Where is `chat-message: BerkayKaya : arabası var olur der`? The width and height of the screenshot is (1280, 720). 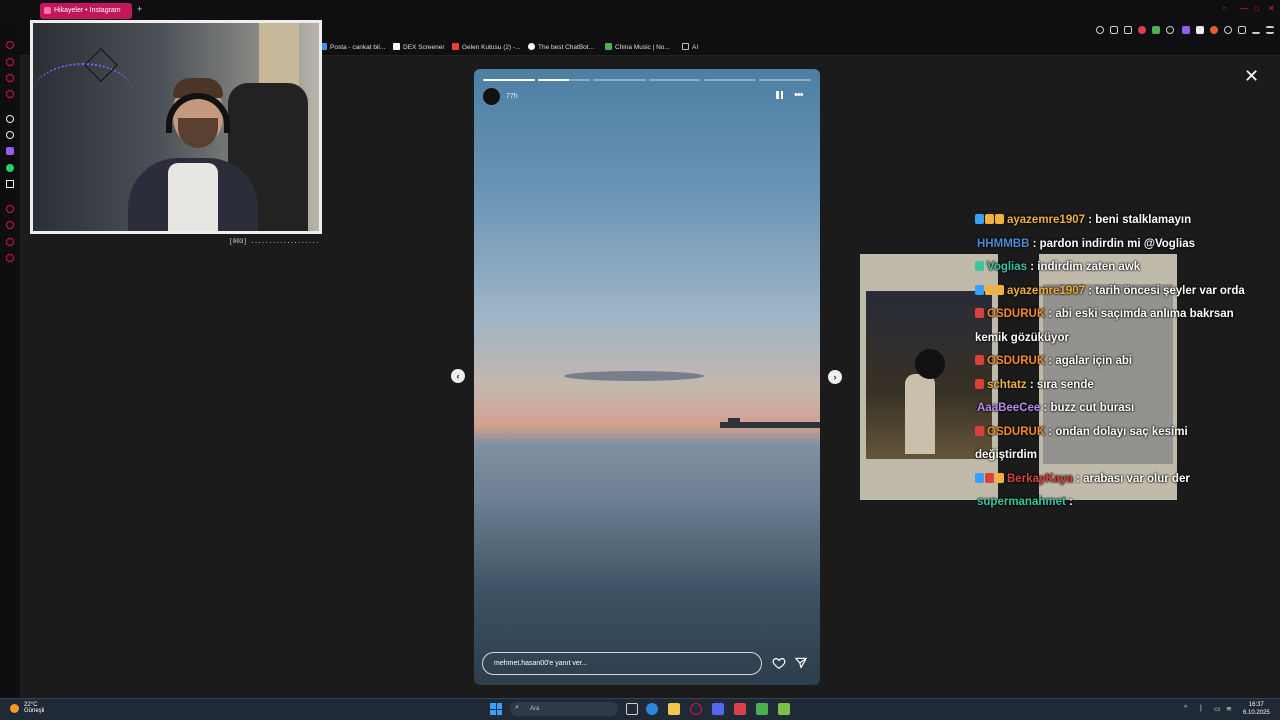
chat-message: BerkayKaya : arabası var olur der is located at coordinates (1110, 480).